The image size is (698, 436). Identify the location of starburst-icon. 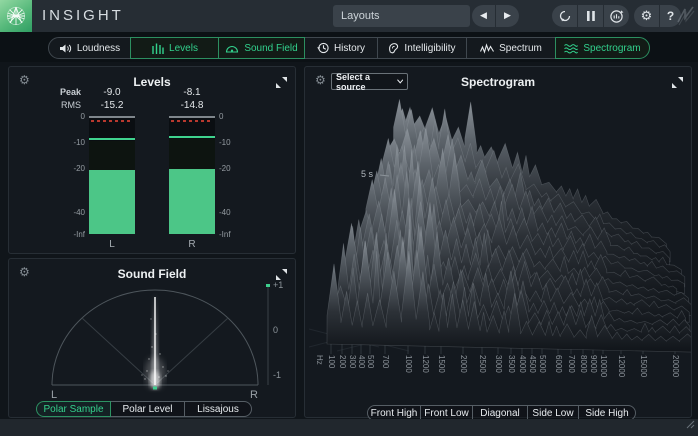
(16, 15).